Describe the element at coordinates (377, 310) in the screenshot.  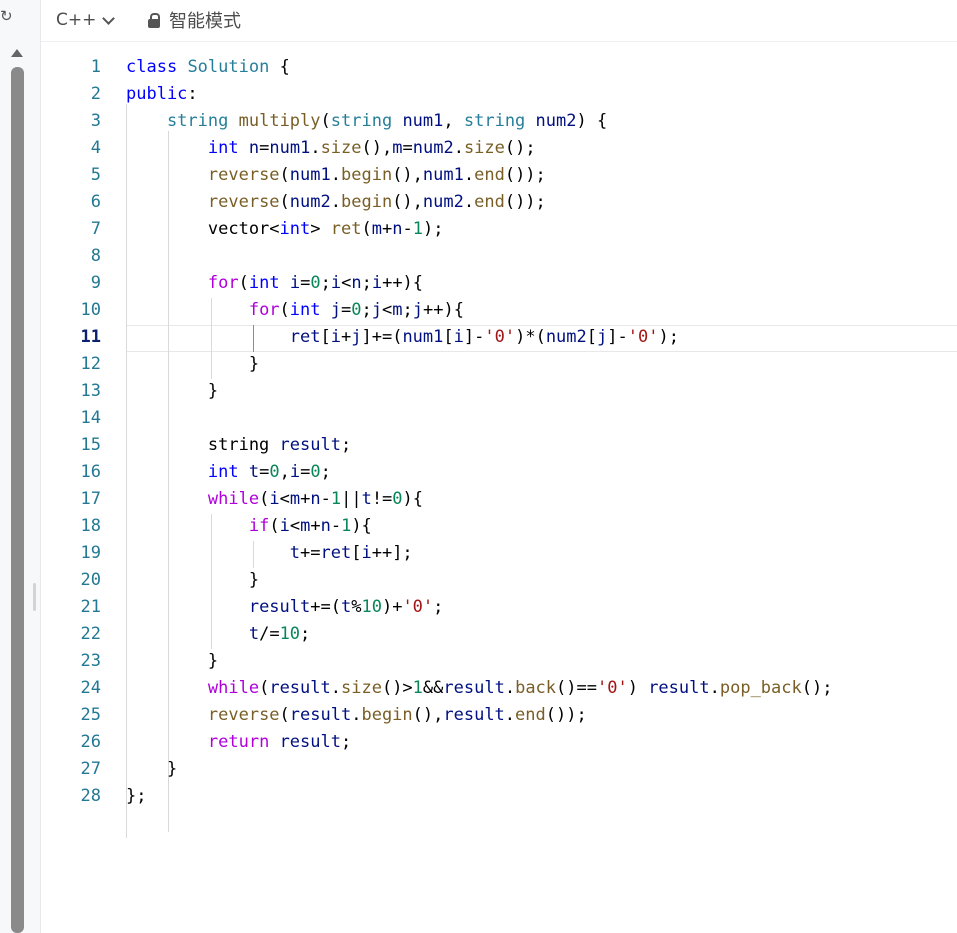
I see `code-token: j` at that location.